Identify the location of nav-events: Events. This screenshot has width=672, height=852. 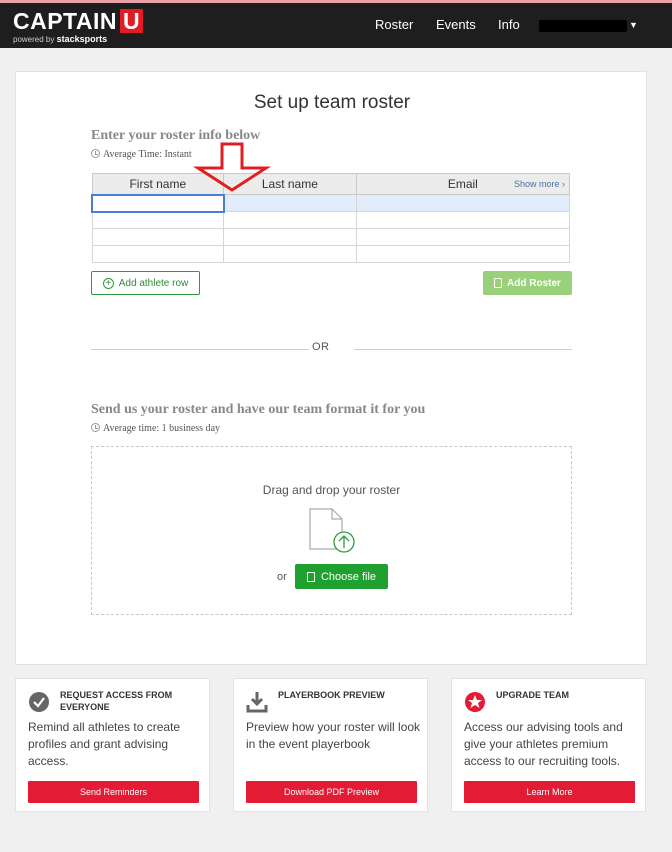
(456, 24).